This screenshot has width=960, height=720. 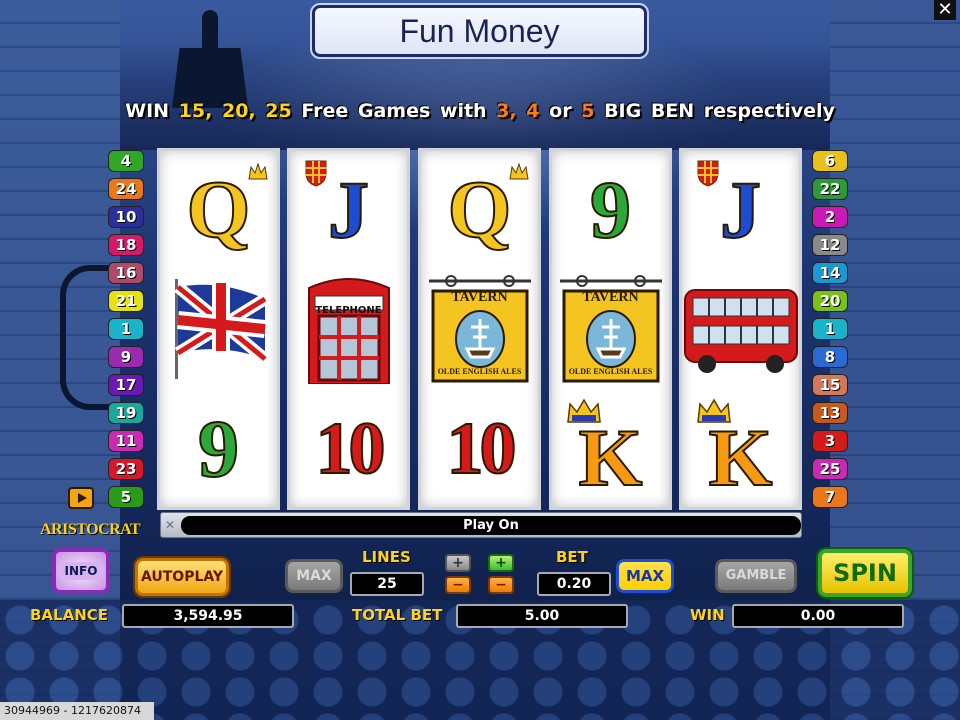 What do you see at coordinates (397, 615) in the screenshot?
I see `total-bet-label: TOTAL BET` at bounding box center [397, 615].